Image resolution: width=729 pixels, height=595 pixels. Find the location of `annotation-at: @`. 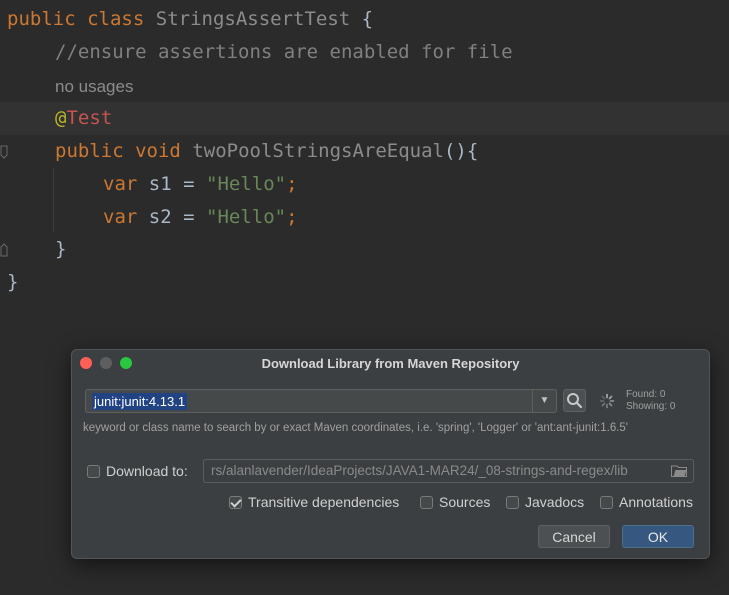

annotation-at: @ is located at coordinates (61, 118).